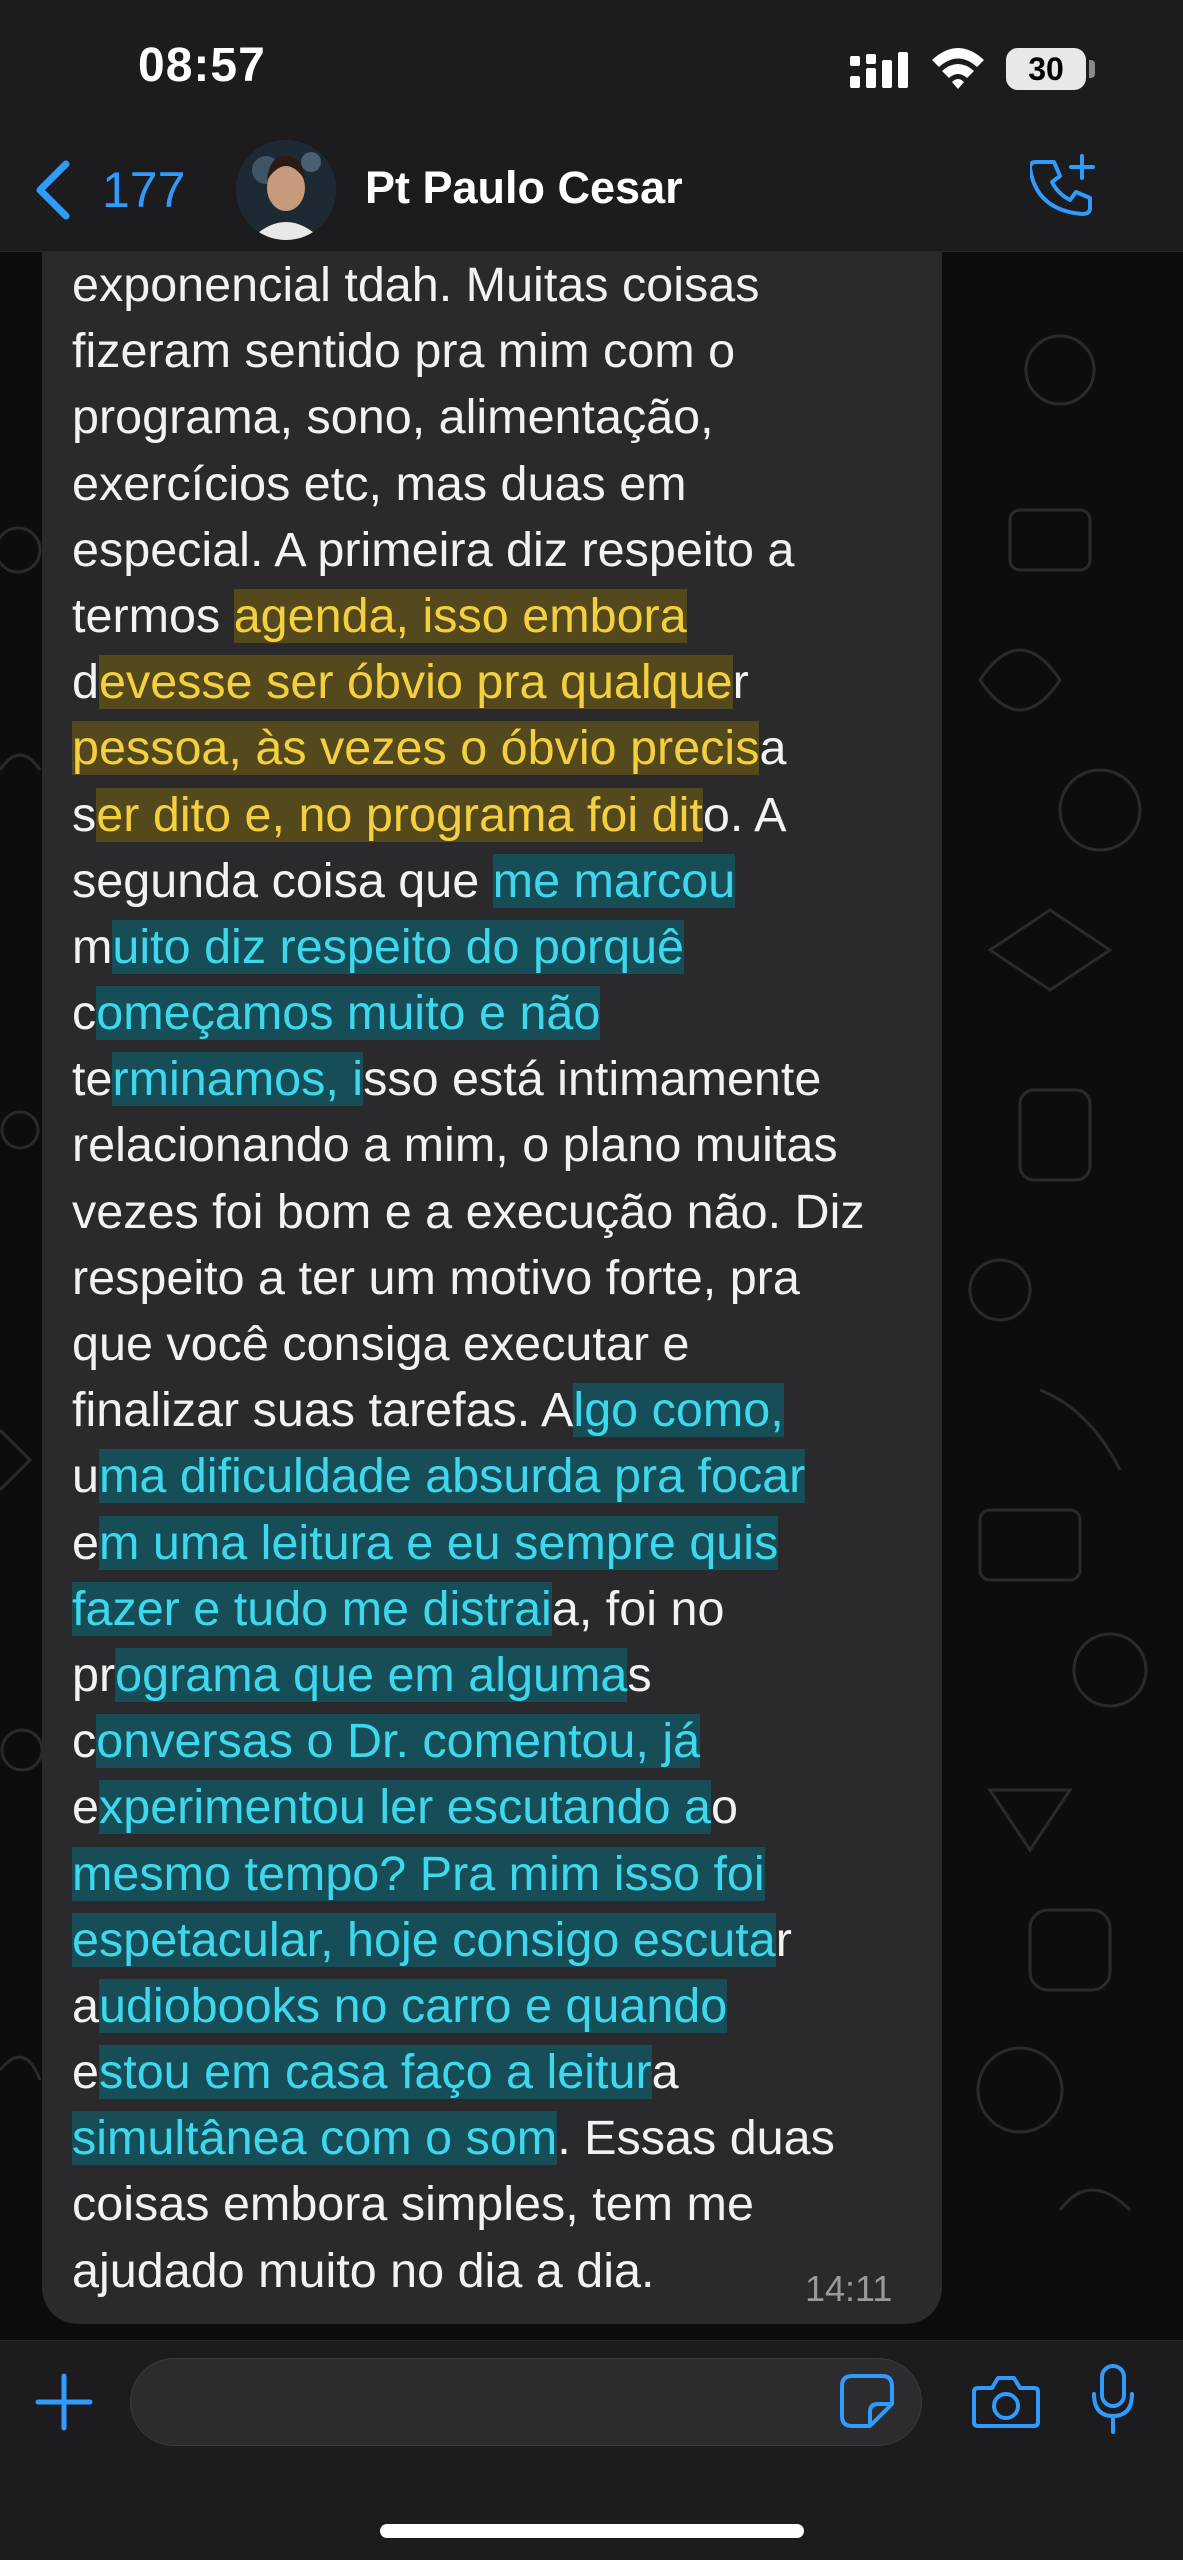 This screenshot has height=2560, width=1183. What do you see at coordinates (315, 2138) in the screenshot?
I see `highlight-cyan: simultânea com o som` at bounding box center [315, 2138].